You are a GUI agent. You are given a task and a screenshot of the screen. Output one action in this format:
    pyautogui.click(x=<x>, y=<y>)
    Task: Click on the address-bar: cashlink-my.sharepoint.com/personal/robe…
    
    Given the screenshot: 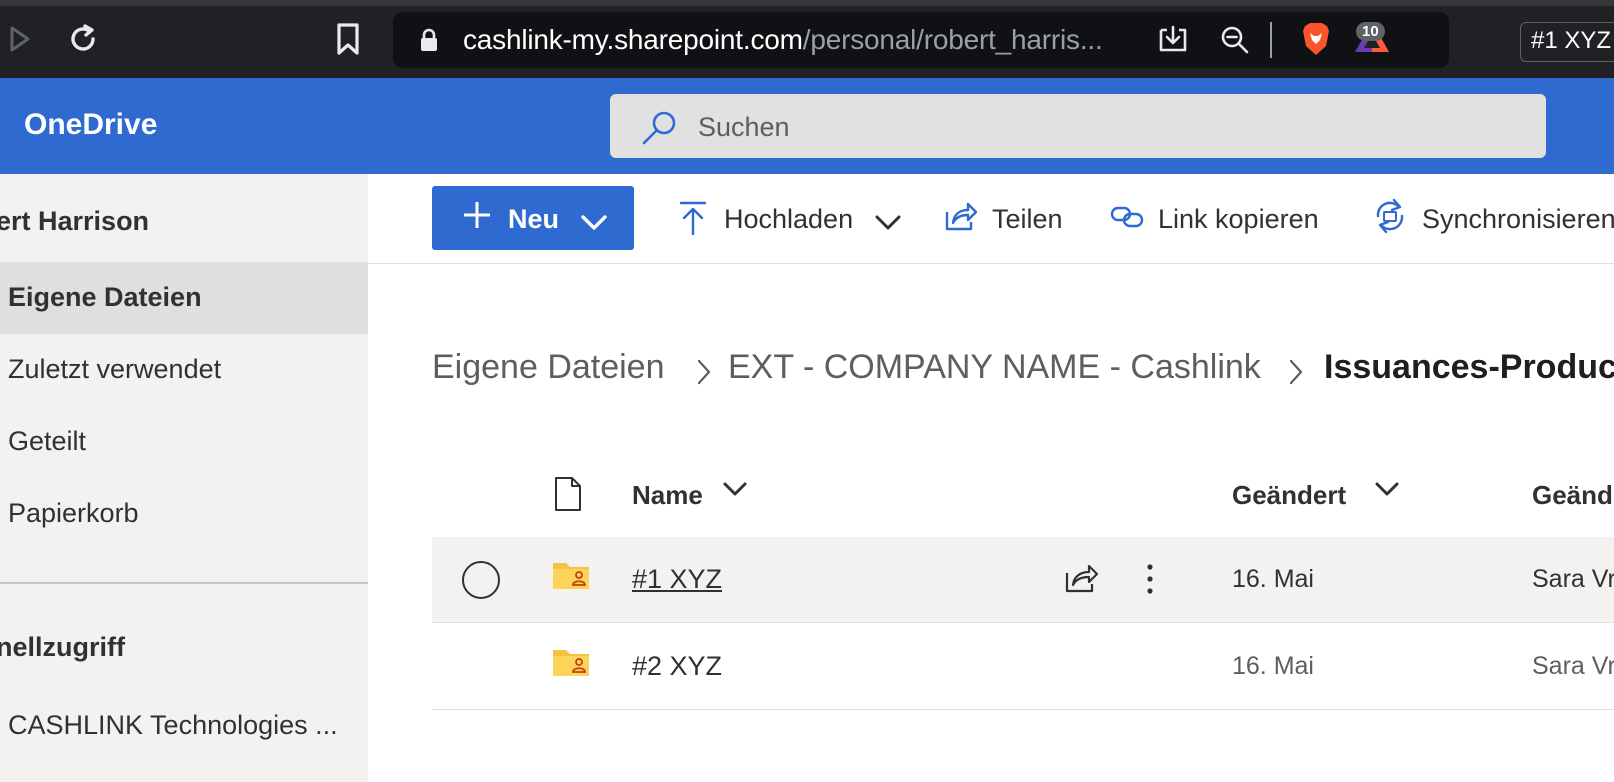 What is the action you would take?
    pyautogui.click(x=921, y=40)
    